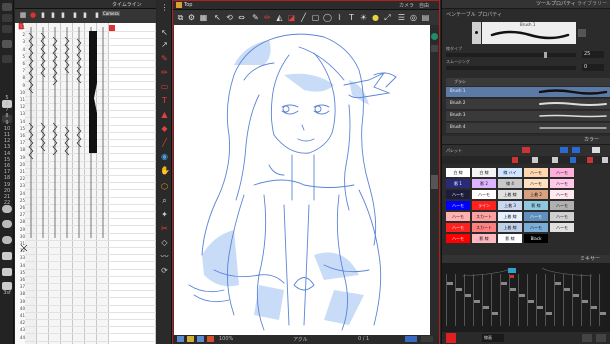 The height and width of the screenshot is (344, 610). Describe the element at coordinates (510, 205) in the screenshot. I see `colour-swatch: 上着 3` at that location.